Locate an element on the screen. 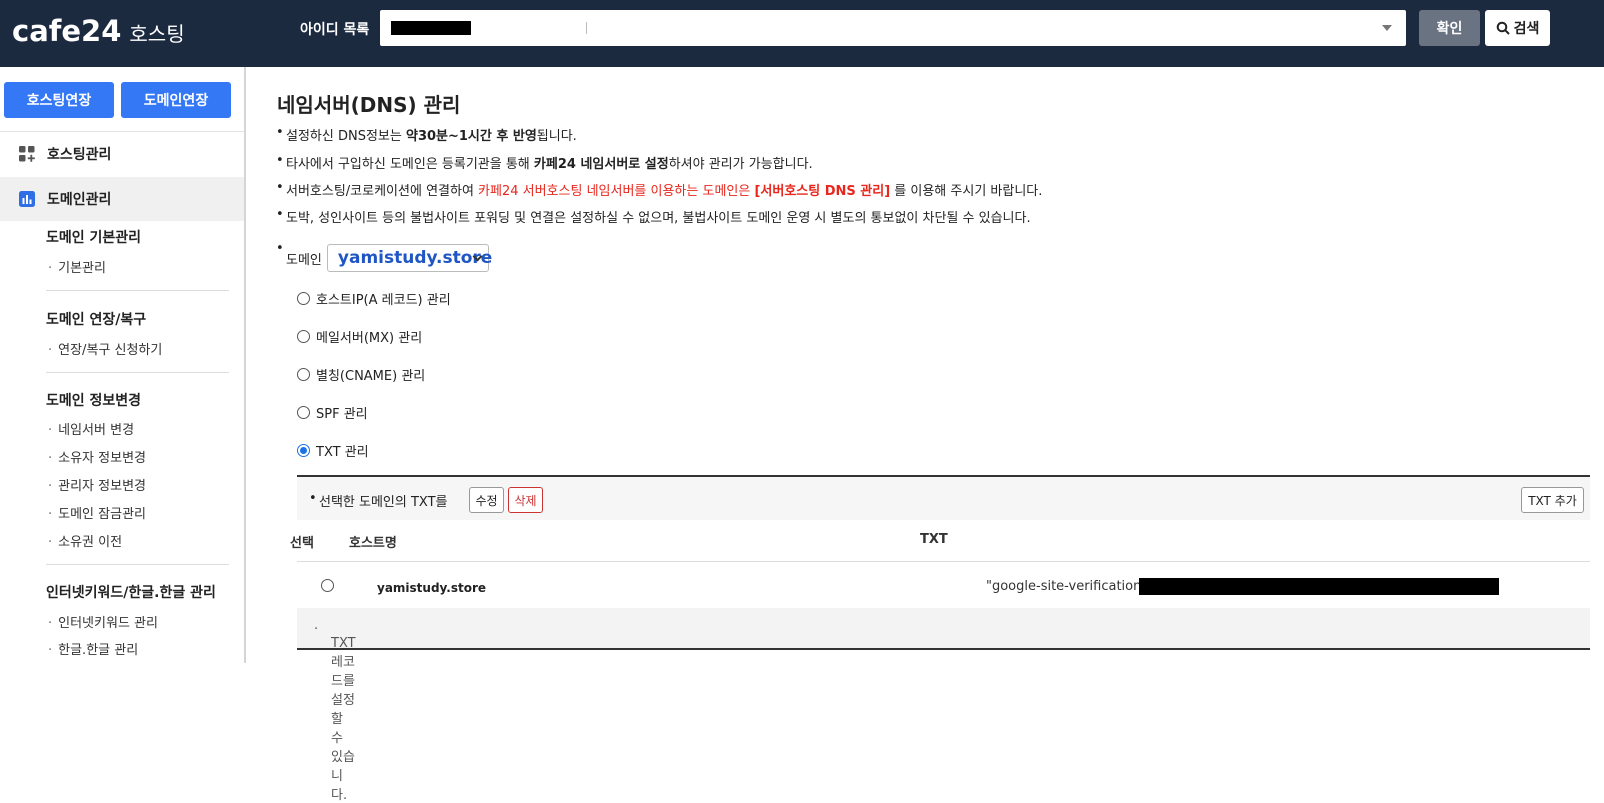 Image resolution: width=1604 pixels, height=803 pixels. search-icon is located at coordinates (1503, 28).